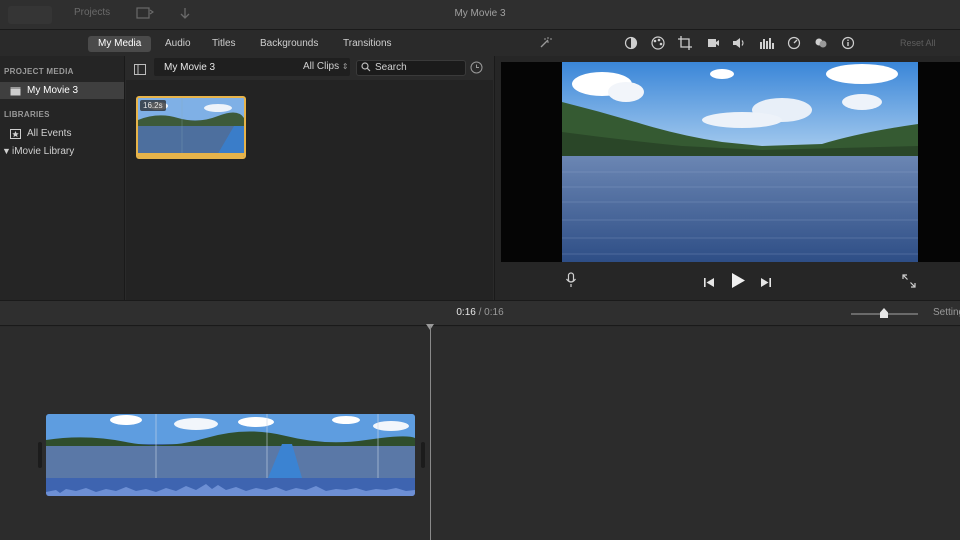 Image resolution: width=960 pixels, height=540 pixels. What do you see at coordinates (230, 487) in the screenshot?
I see `audio-waveform` at bounding box center [230, 487].